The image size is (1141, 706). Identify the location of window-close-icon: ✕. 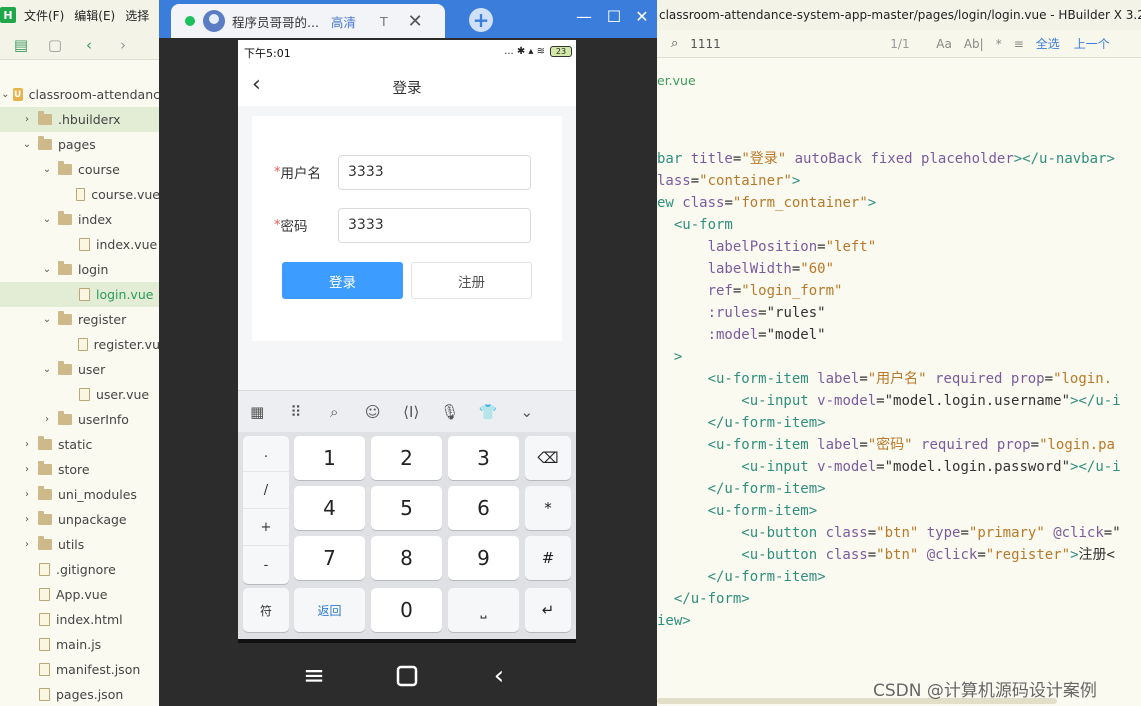
(642, 16).